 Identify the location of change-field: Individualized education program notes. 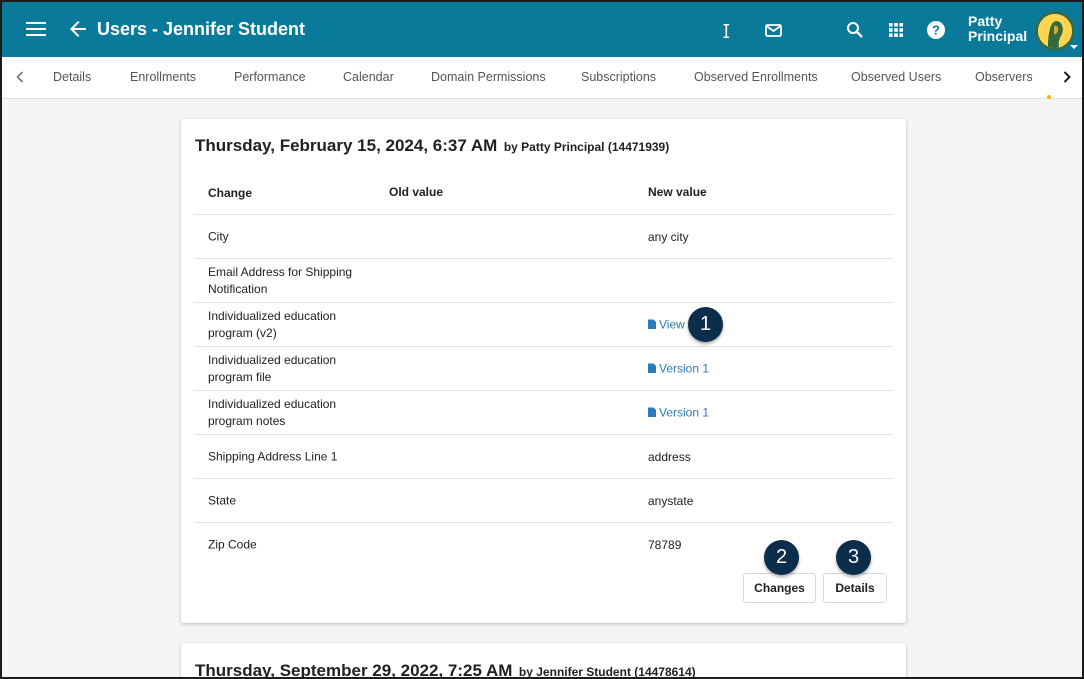
(272, 412).